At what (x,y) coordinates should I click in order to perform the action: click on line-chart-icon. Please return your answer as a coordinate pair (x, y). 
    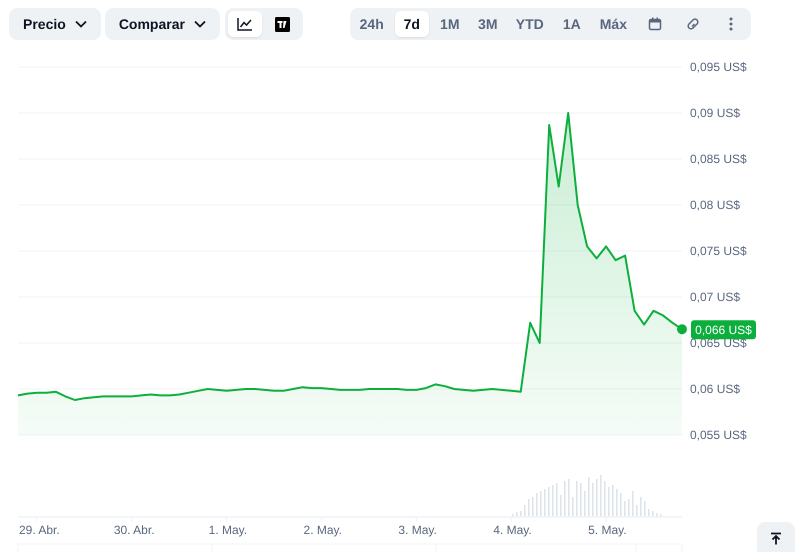
    Looking at the image, I should click on (244, 24).